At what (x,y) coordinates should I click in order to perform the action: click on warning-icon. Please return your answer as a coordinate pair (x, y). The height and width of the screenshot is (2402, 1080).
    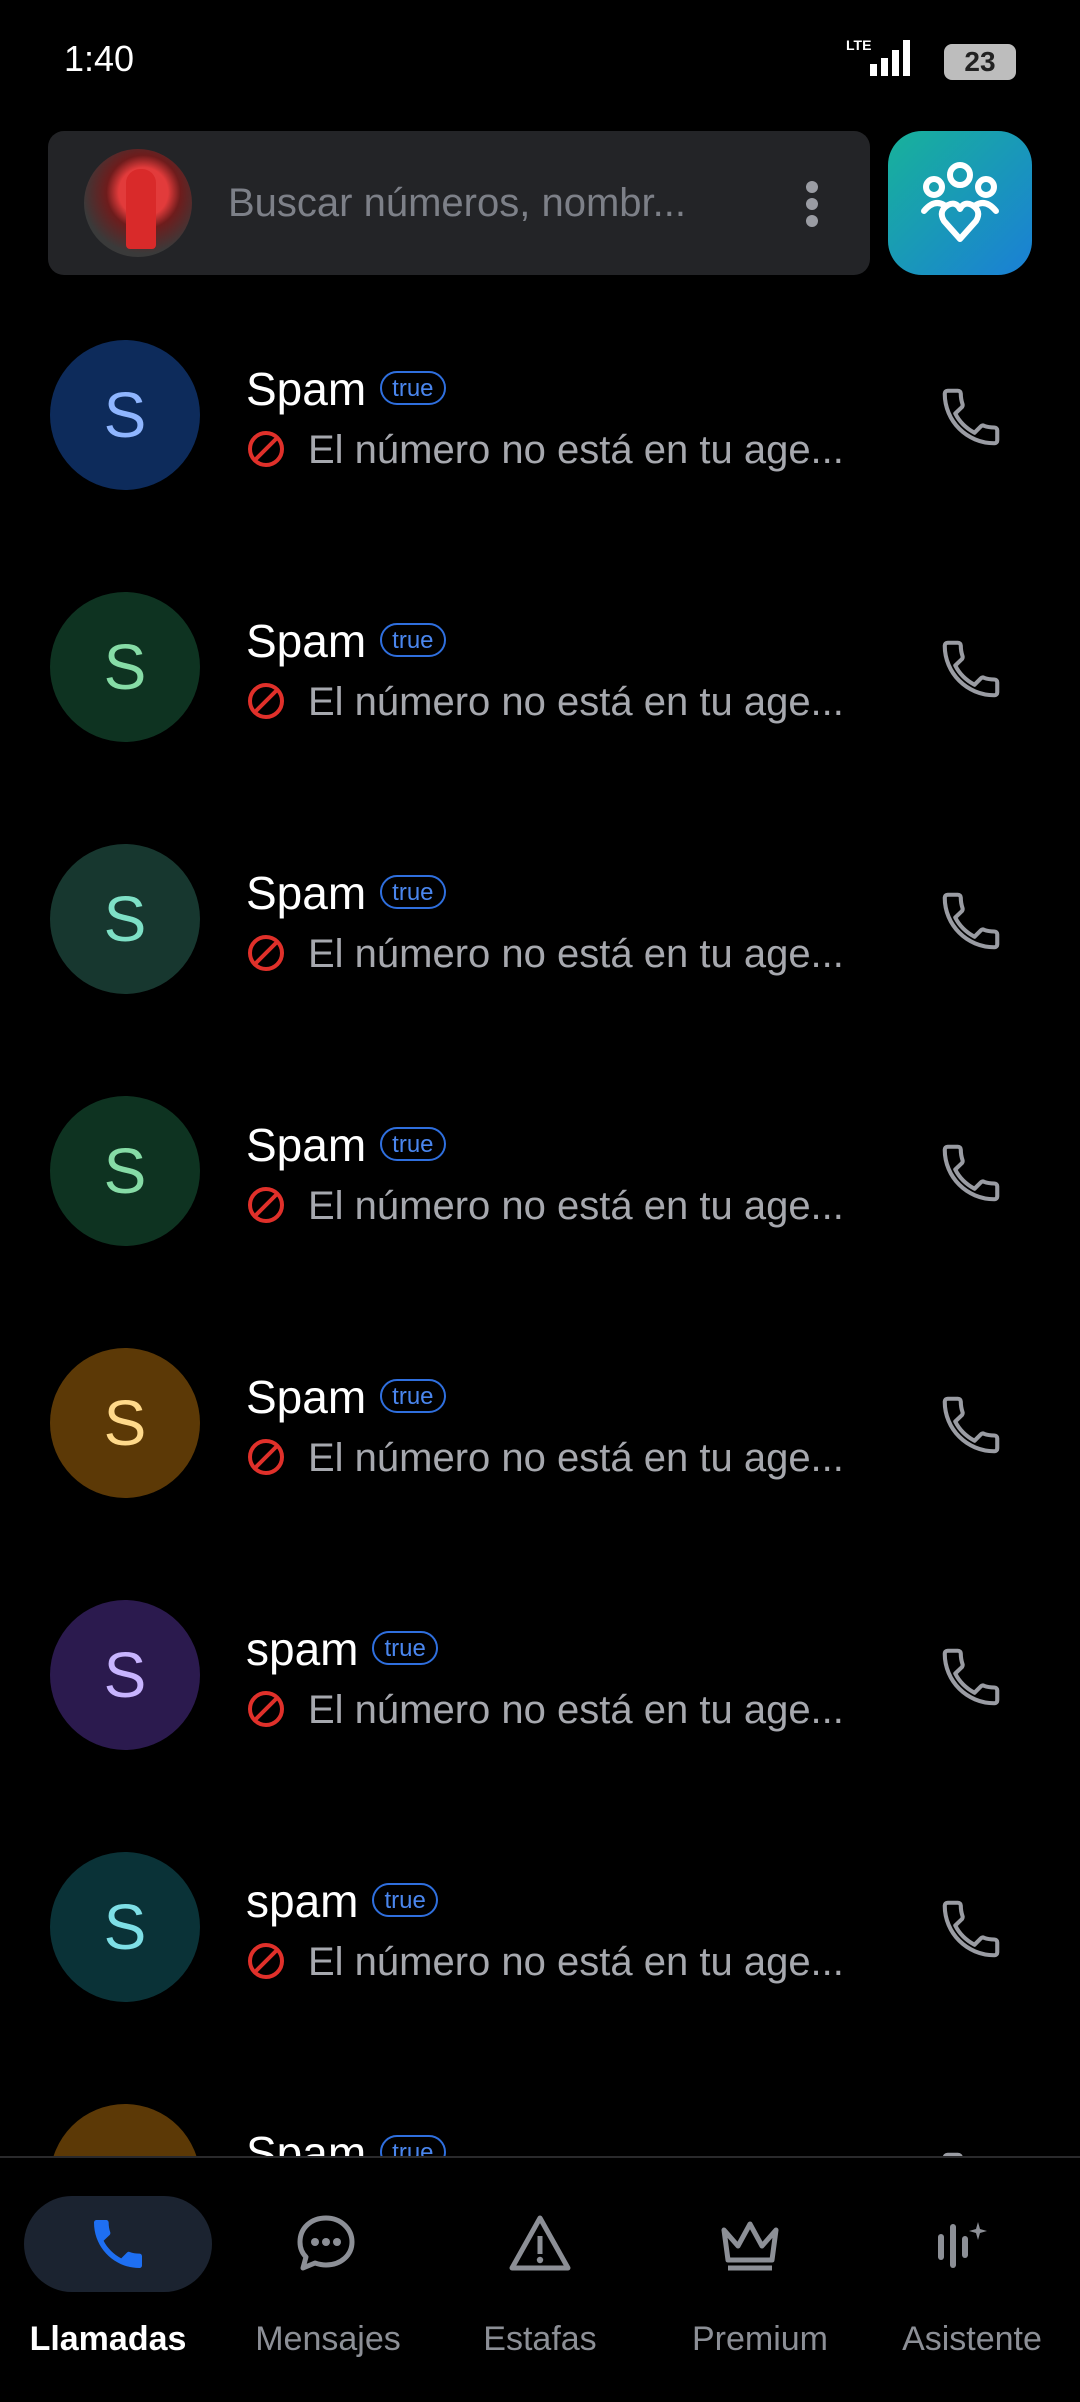
    Looking at the image, I should click on (540, 2243).